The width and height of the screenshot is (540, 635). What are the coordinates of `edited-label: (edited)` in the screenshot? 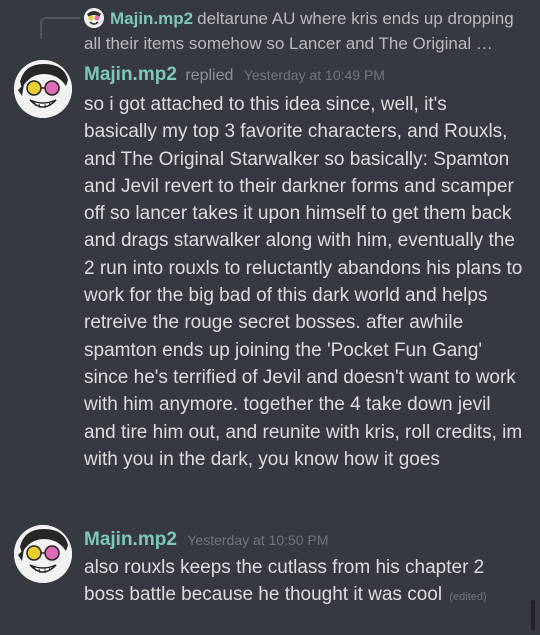 It's located at (467, 597).